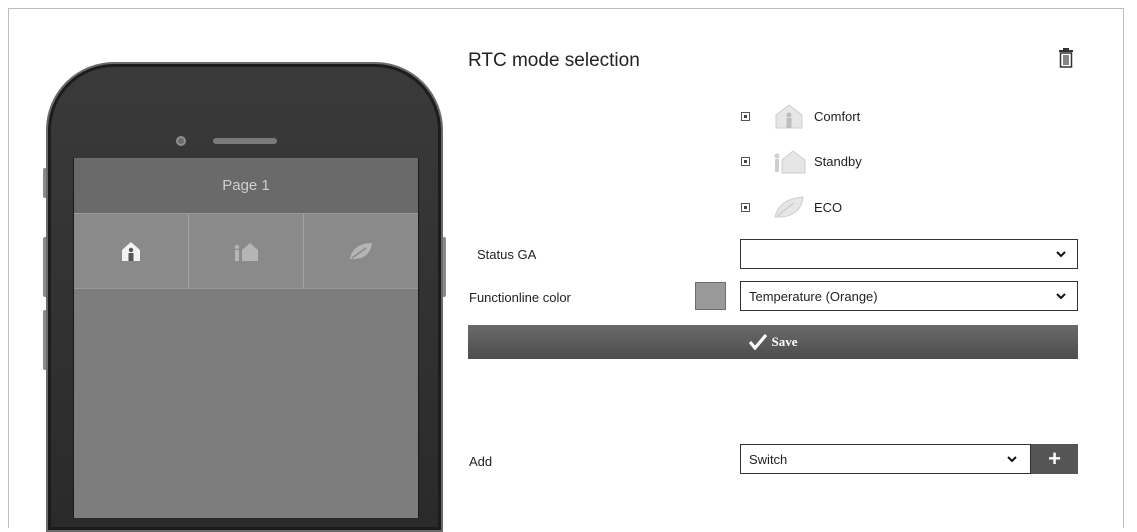 This screenshot has width=1137, height=532. I want to click on phone-tile-eco, so click(361, 251).